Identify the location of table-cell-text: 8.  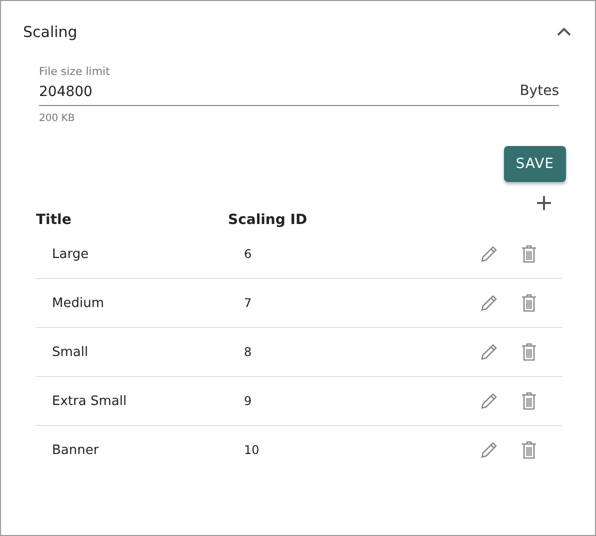
(248, 352).